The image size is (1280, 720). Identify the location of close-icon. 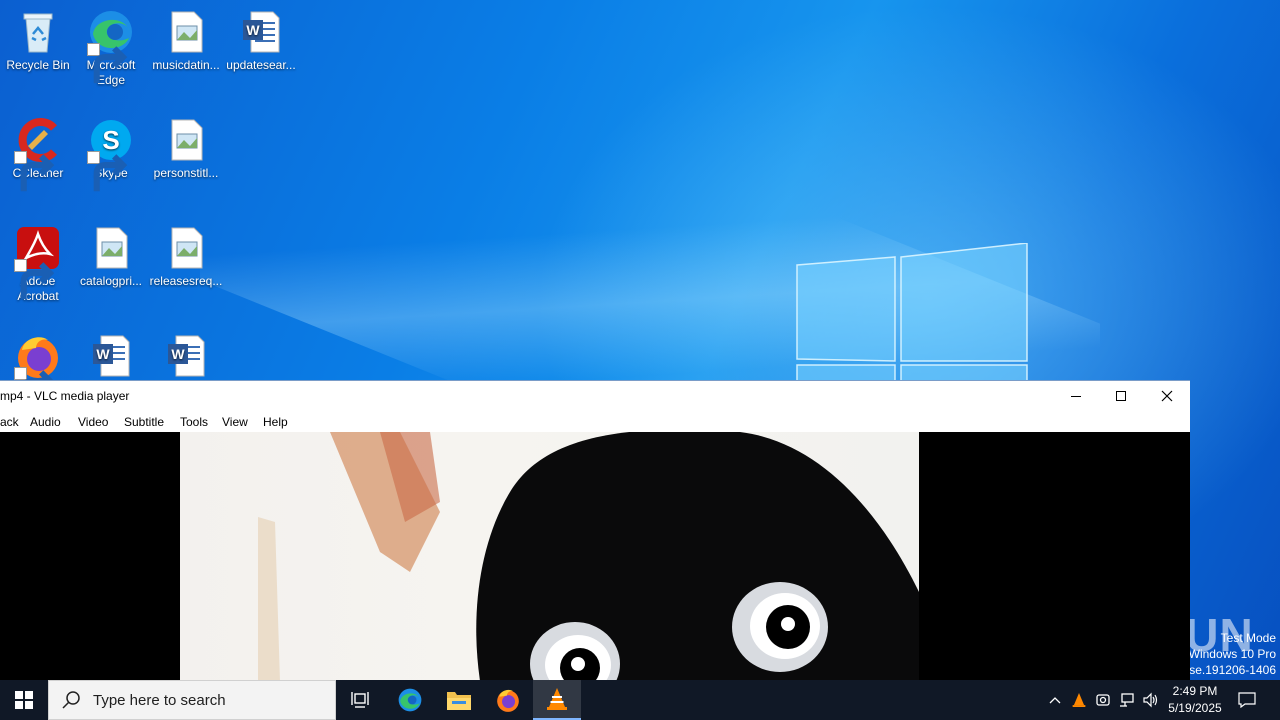
(1167, 396).